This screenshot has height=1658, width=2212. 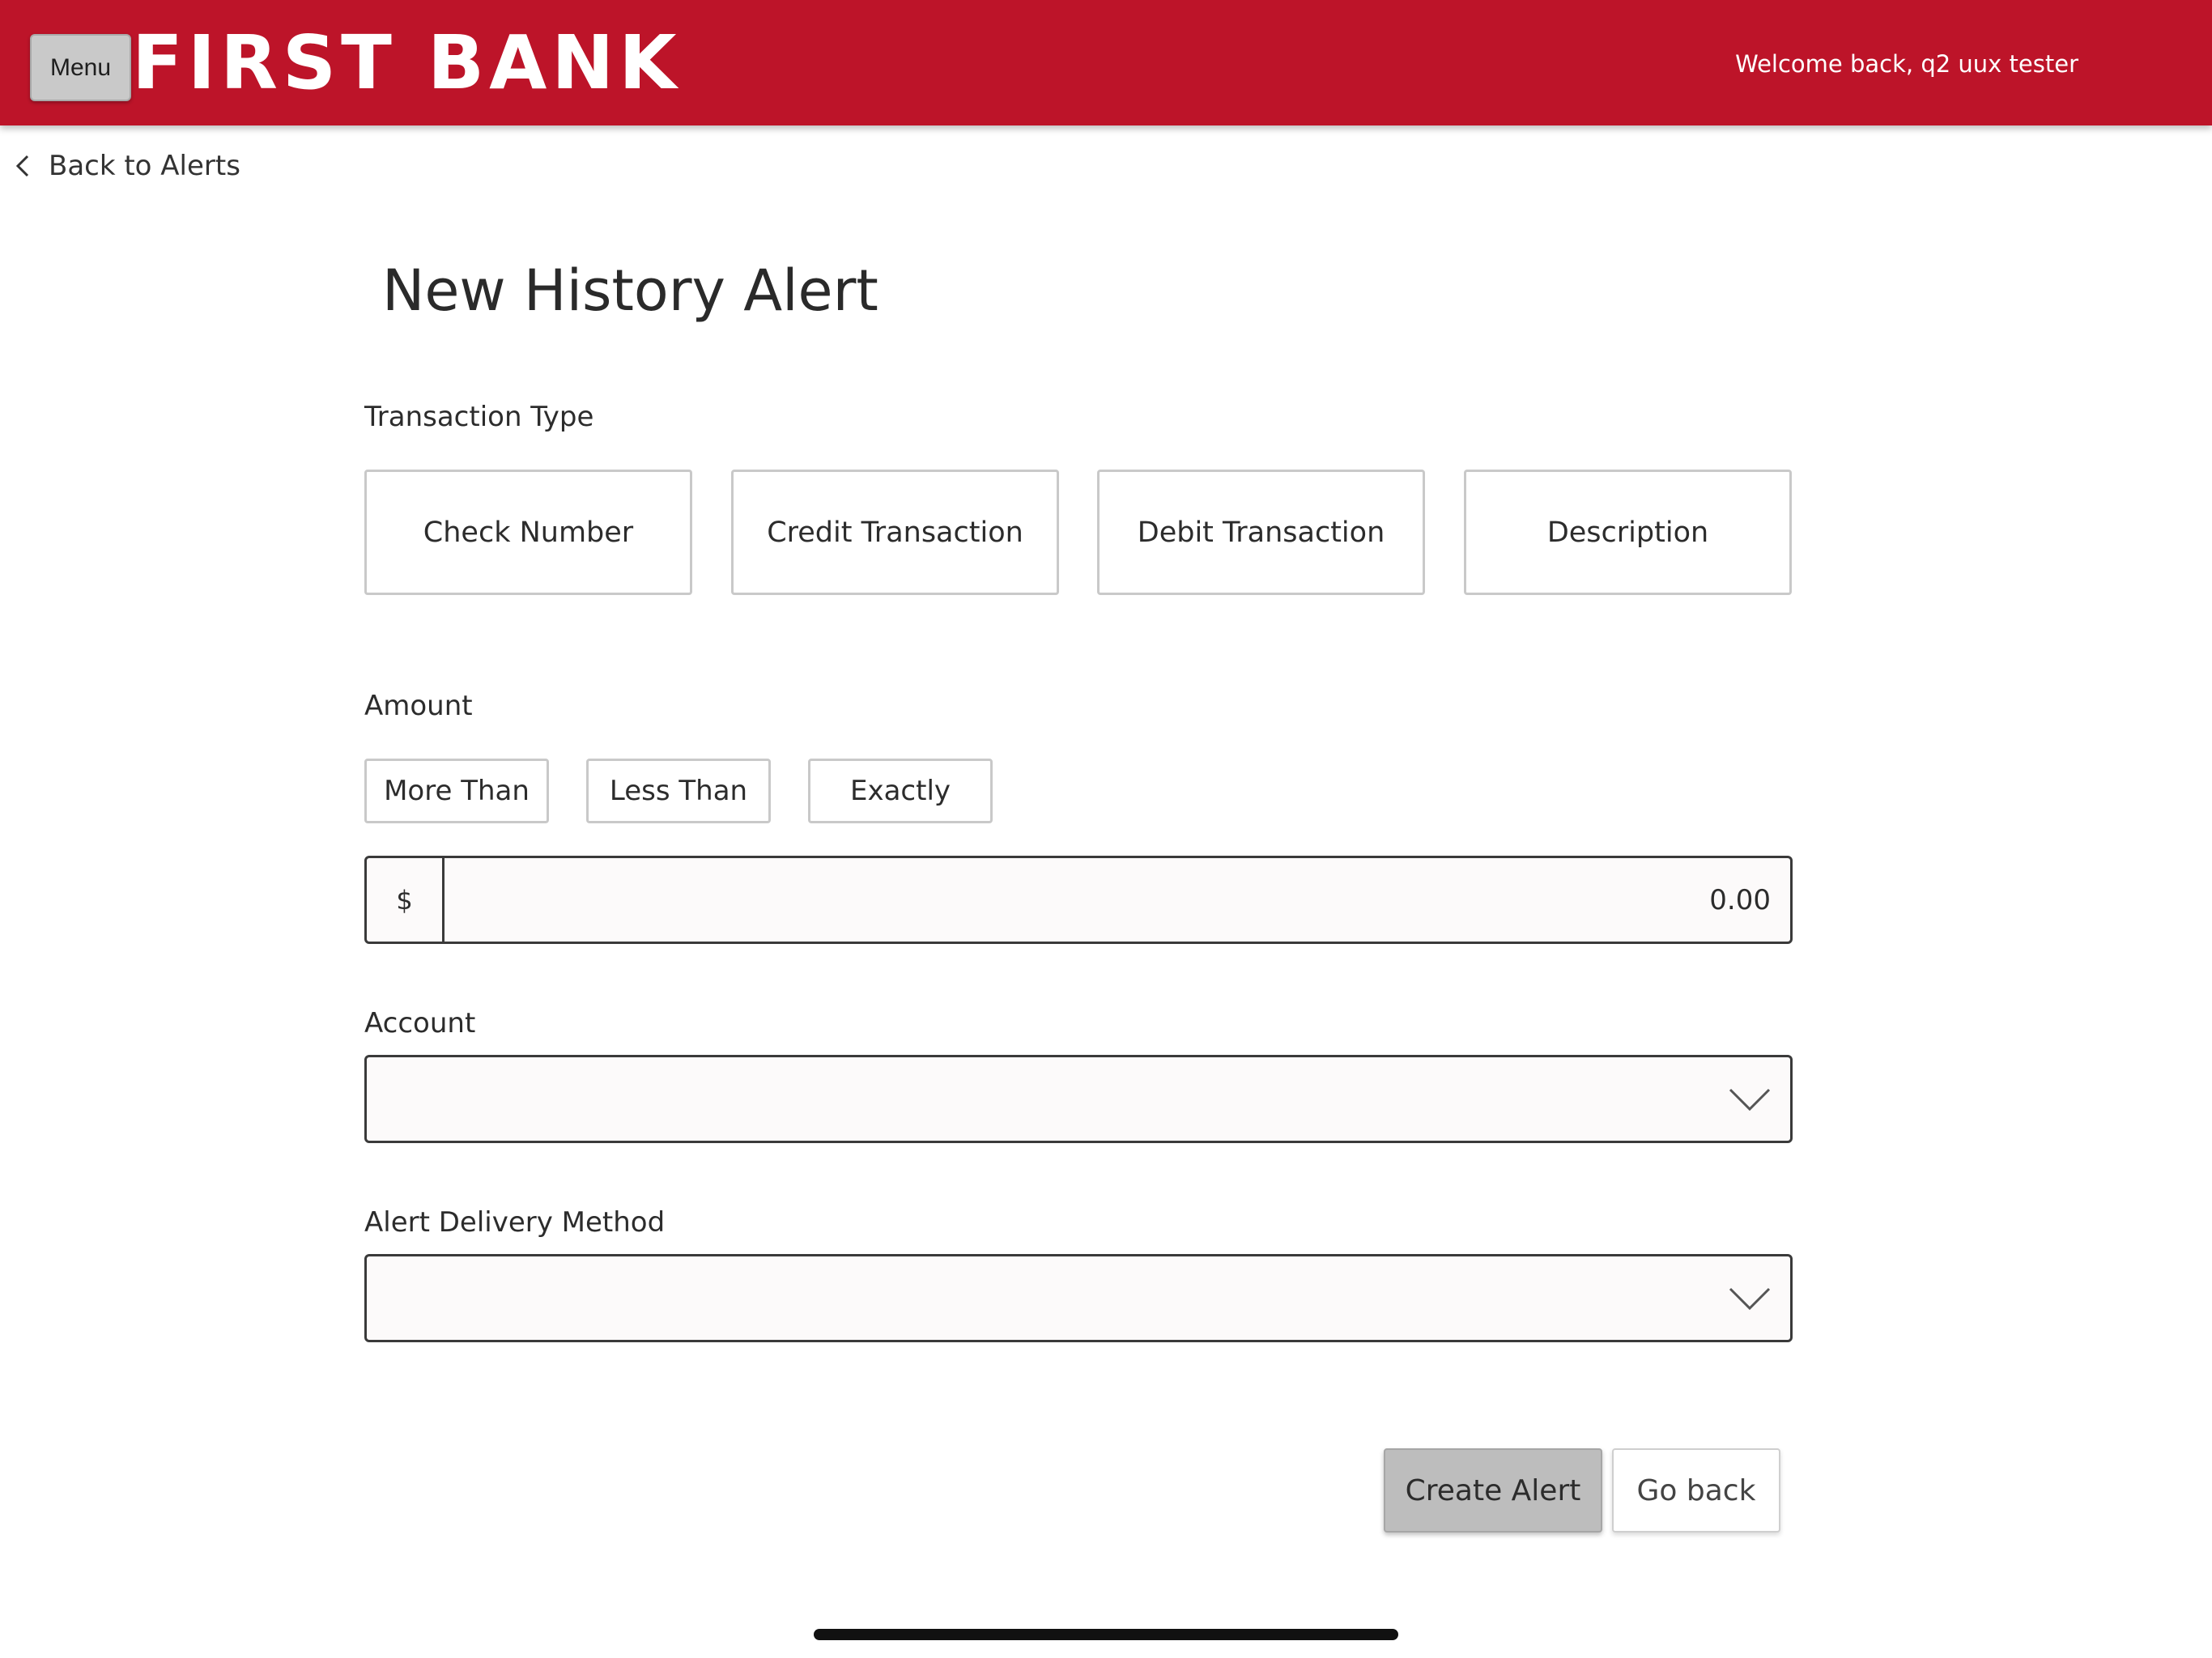 What do you see at coordinates (1118, 900) in the screenshot?
I see `amount-value: 0.00` at bounding box center [1118, 900].